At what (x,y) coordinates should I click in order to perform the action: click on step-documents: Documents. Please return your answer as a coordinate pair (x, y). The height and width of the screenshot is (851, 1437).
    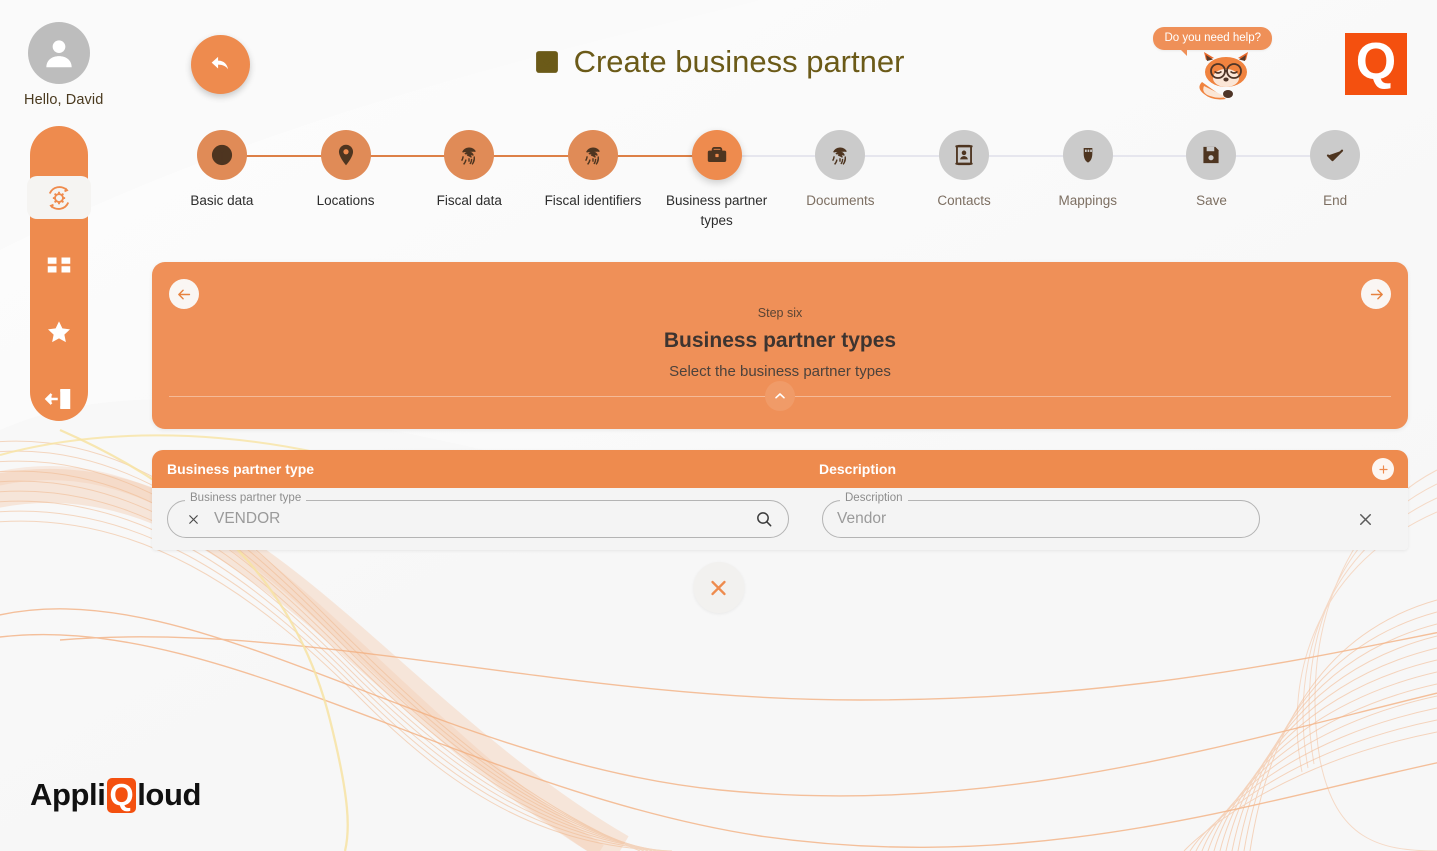
    Looking at the image, I should click on (872, 185).